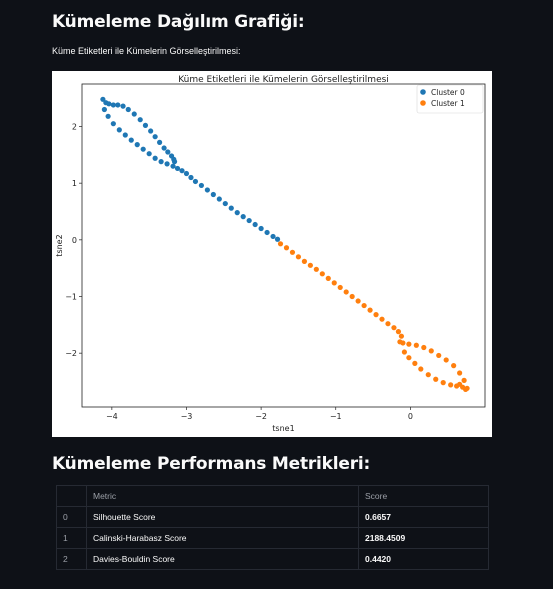 This screenshot has height=589, width=553. Describe the element at coordinates (423, 517) in the screenshot. I see `metric-score: 0.6657` at that location.